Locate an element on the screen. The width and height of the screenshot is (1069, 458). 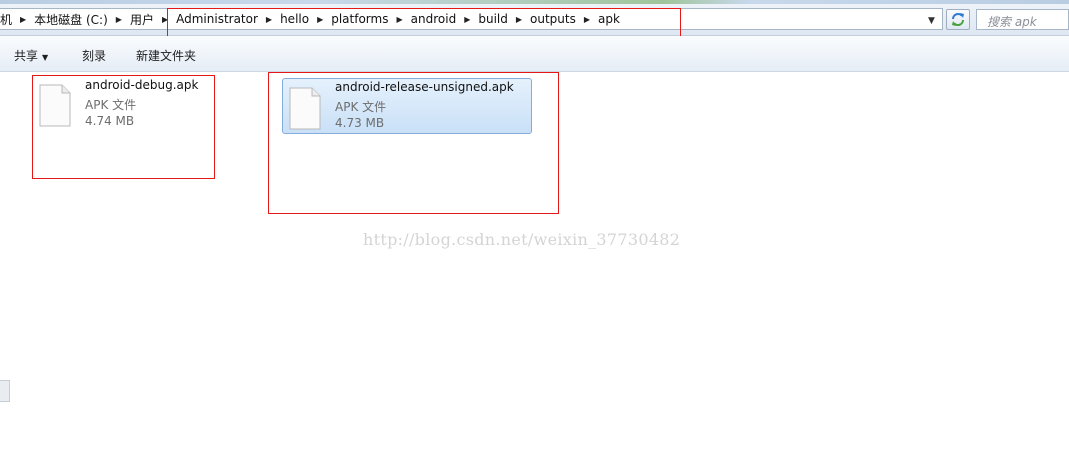
file-name: android-debug.apk is located at coordinates (142, 85).